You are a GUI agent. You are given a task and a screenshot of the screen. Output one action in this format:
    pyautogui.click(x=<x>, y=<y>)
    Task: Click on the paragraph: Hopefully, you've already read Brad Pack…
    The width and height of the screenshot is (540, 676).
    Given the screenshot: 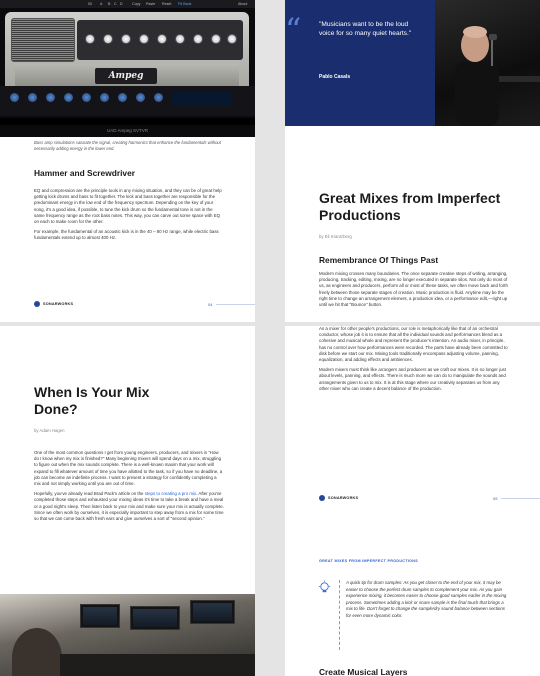 What is the action you would take?
    pyautogui.click(x=129, y=506)
    